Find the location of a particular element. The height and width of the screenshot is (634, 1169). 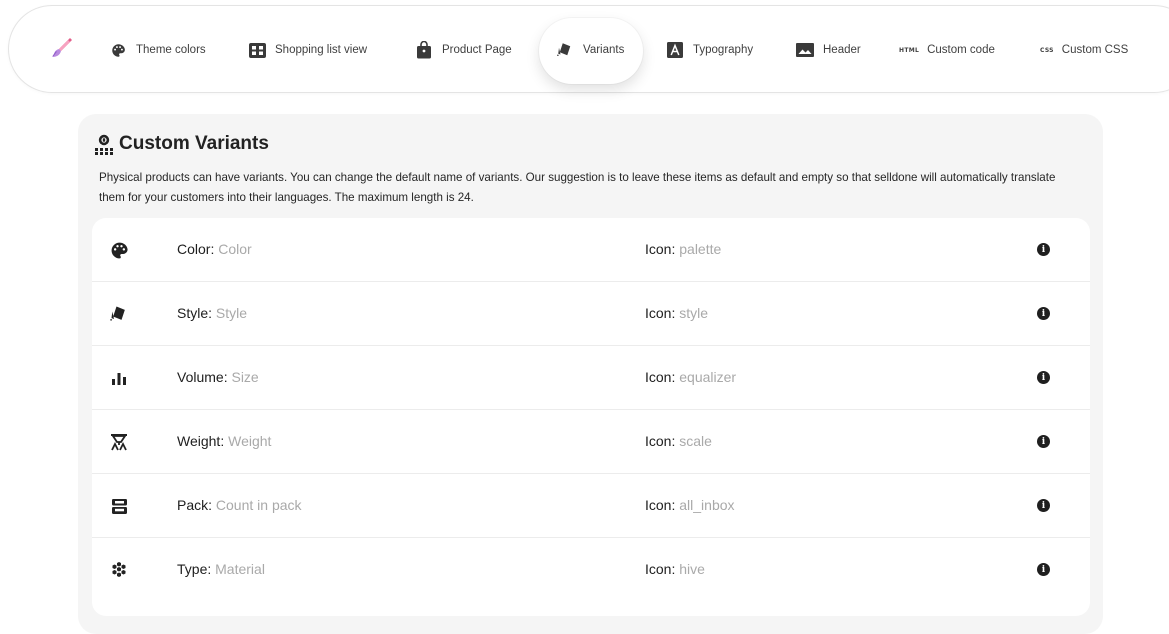

variant-icon-name: Icon: equalizer is located at coordinates (690, 377).